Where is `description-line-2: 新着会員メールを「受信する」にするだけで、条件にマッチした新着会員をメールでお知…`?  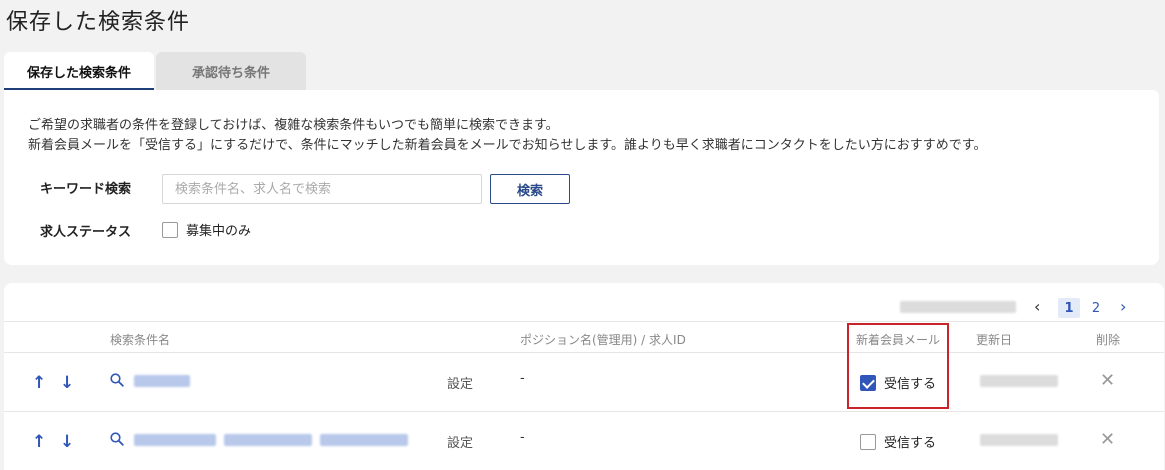 description-line-2: 新着会員メールを「受信する」にするだけで、条件にマッチした新着会員をメールでお知… is located at coordinates (507, 145).